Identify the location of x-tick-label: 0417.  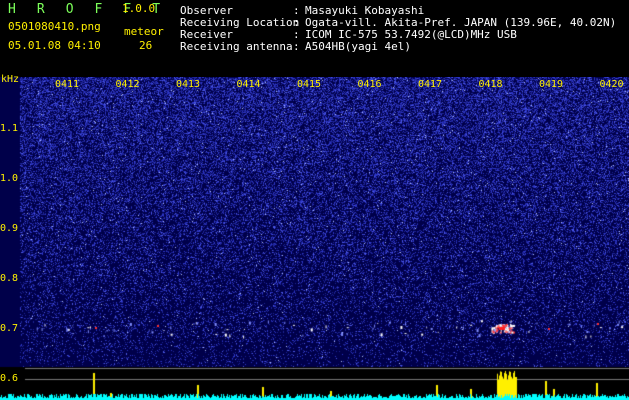
(430, 84).